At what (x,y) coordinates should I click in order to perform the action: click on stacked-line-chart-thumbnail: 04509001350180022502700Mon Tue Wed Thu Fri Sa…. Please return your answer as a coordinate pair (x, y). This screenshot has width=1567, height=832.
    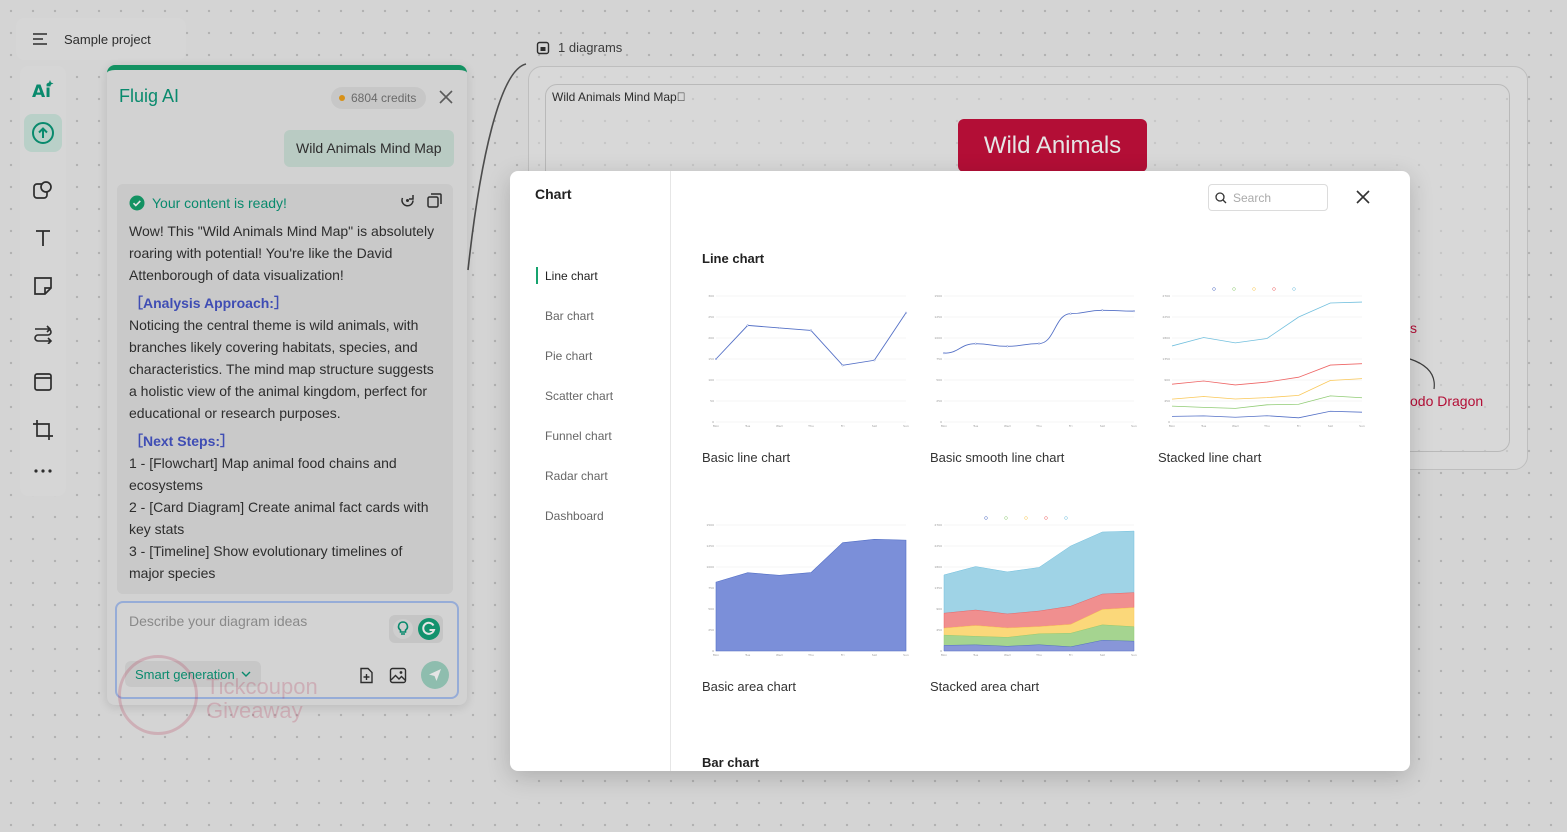
    Looking at the image, I should click on (1263, 357).